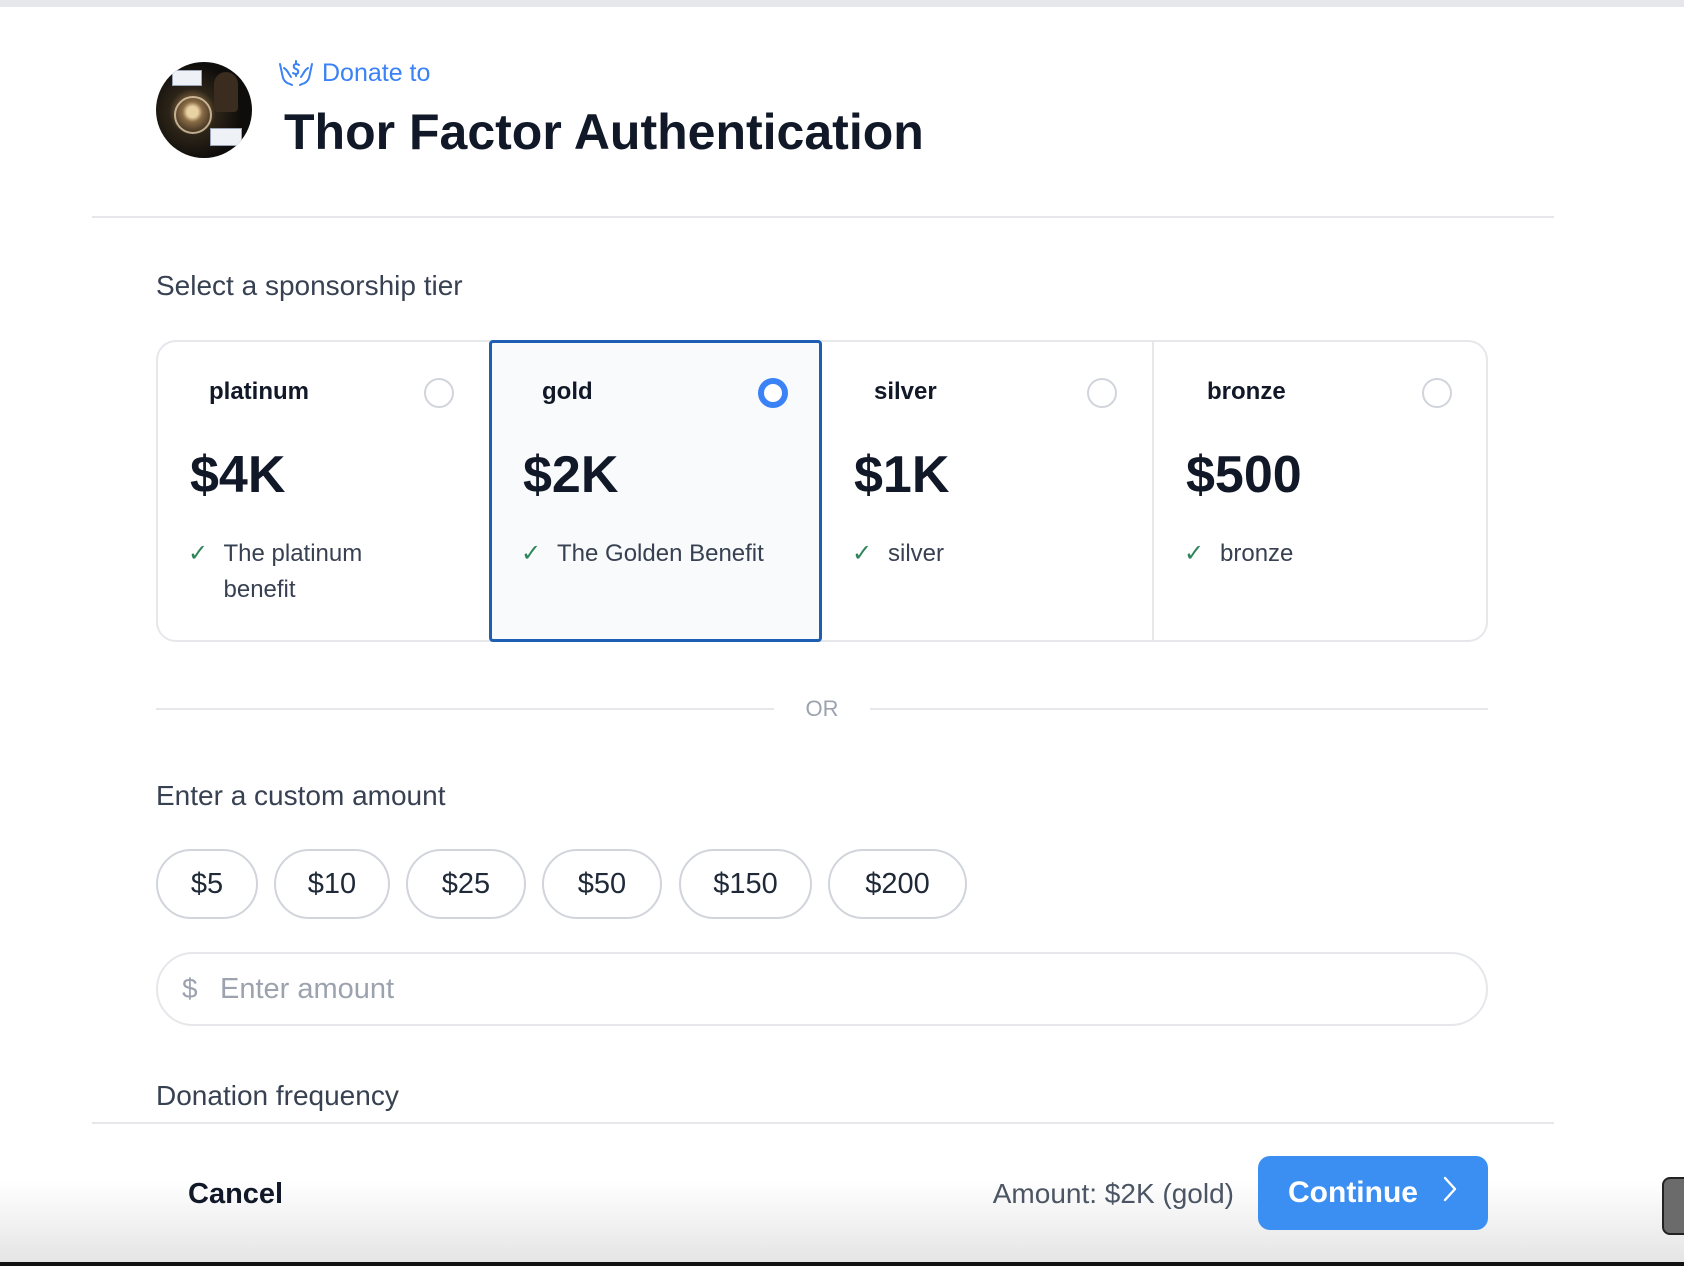 This screenshot has width=1684, height=1266. Describe the element at coordinates (1673, 1206) in the screenshot. I see `scrollbar-thumb` at that location.